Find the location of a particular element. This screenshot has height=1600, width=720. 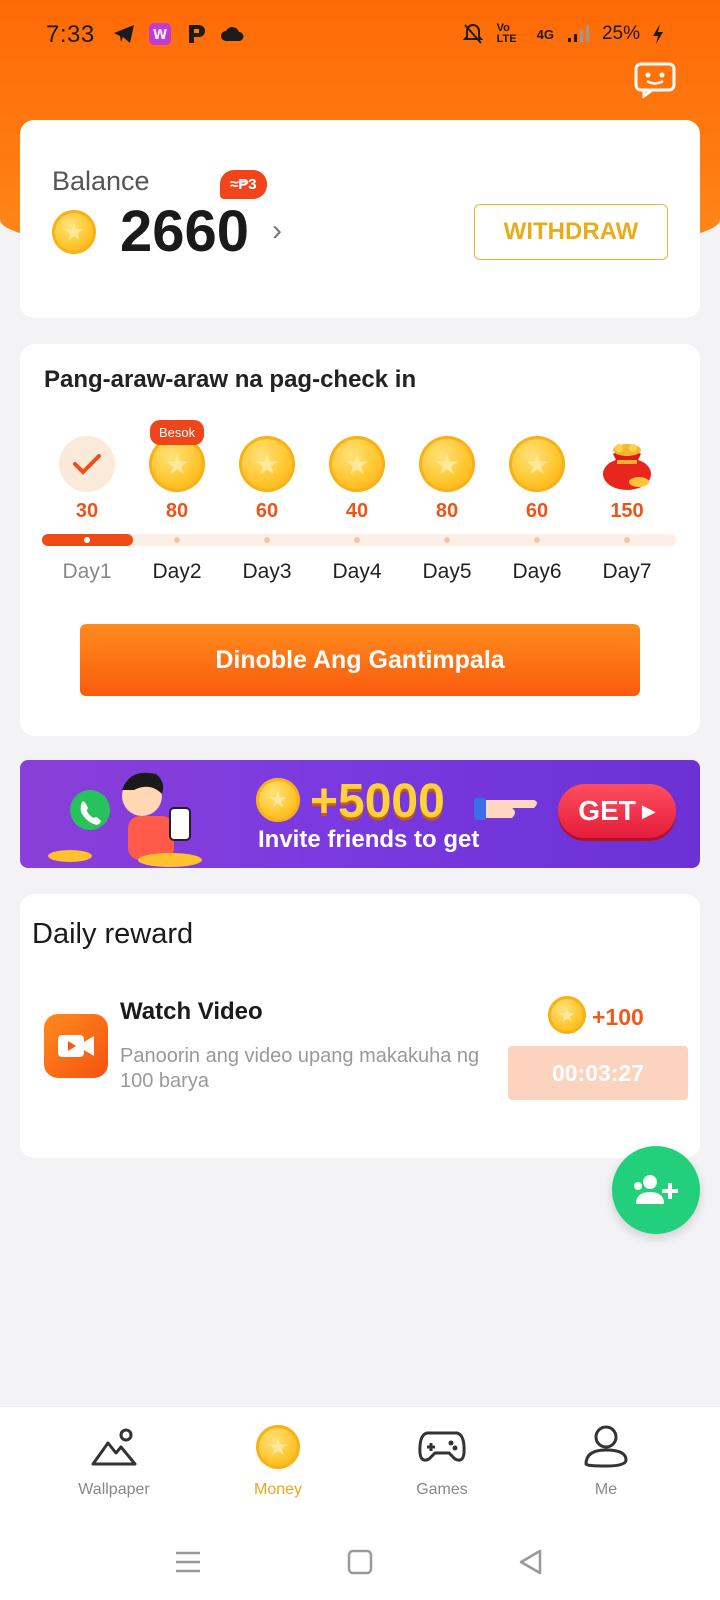

app-p-icon is located at coordinates (196, 34).